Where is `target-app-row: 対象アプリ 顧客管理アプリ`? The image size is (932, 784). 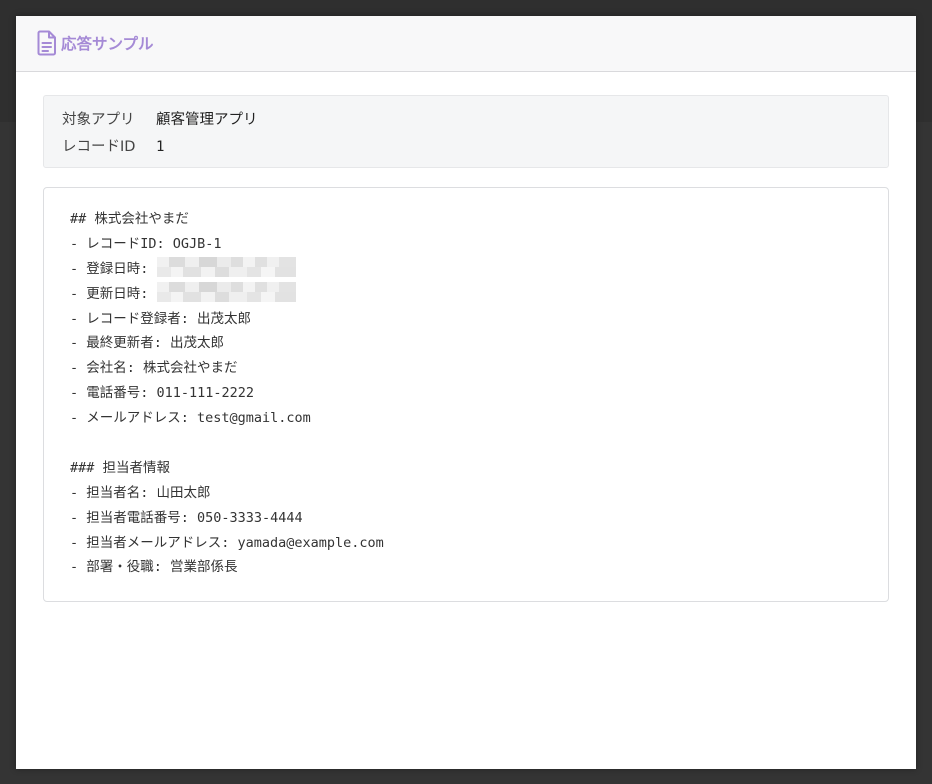 target-app-row: 対象アプリ 顧客管理アプリ is located at coordinates (160, 118).